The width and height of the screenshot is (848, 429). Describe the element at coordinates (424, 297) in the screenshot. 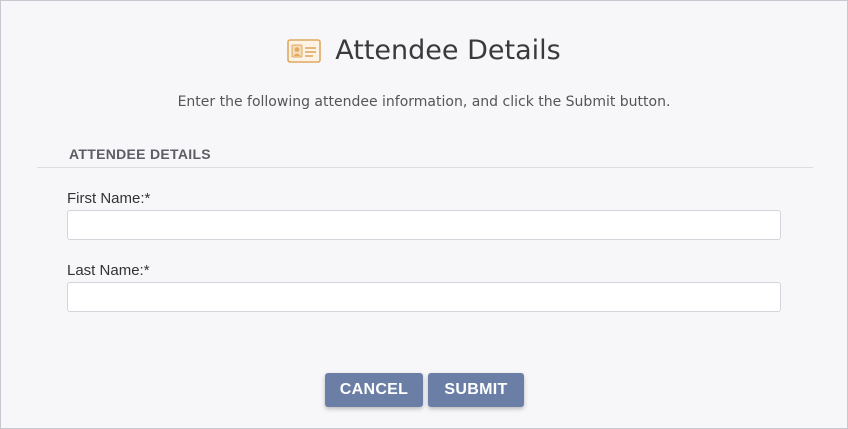

I see `last-name-input` at that location.